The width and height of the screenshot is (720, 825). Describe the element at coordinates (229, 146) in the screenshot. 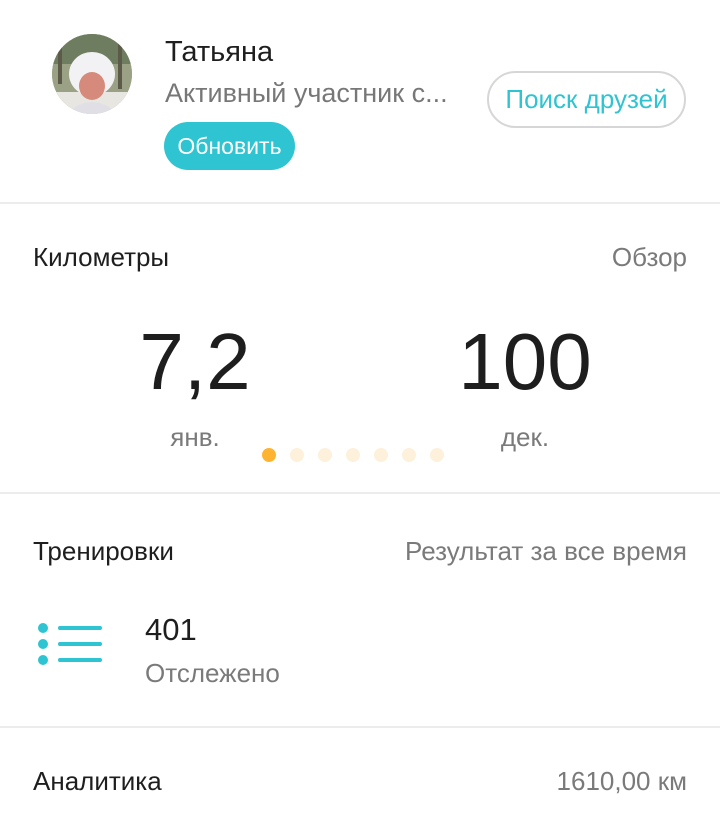

I see `update-button: Обновить` at that location.